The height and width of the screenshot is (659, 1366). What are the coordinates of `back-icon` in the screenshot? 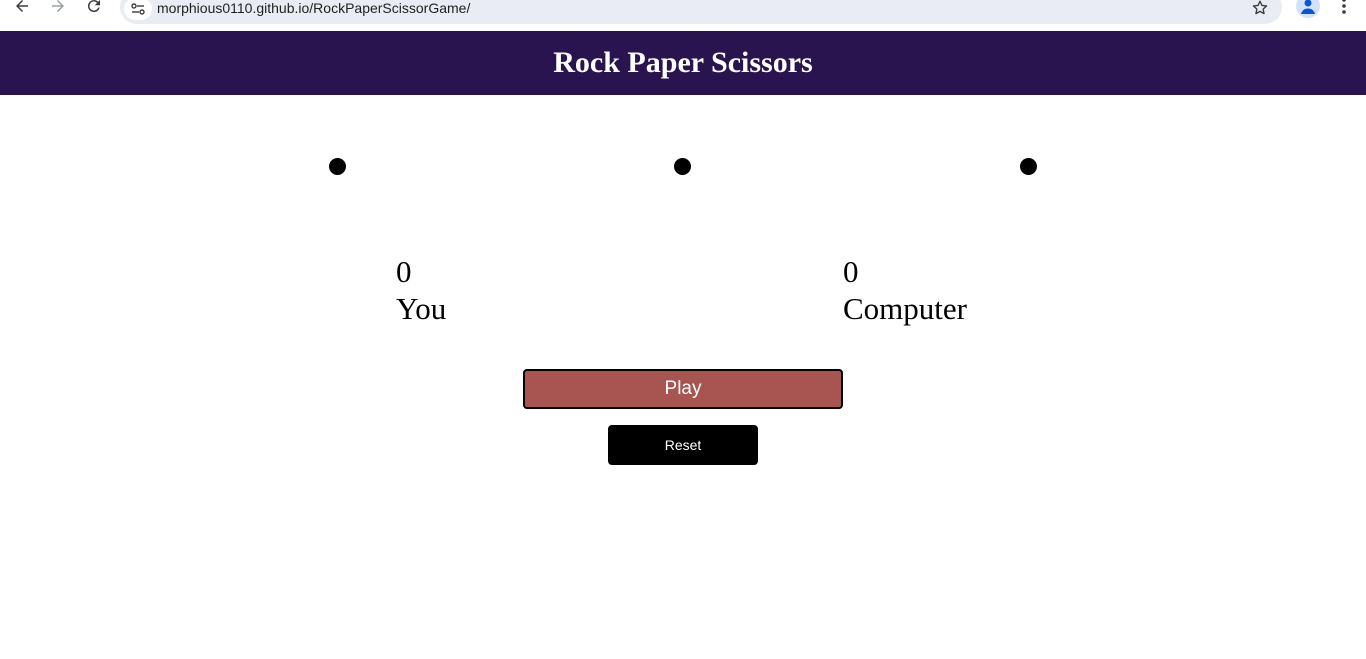 It's located at (22, 9).